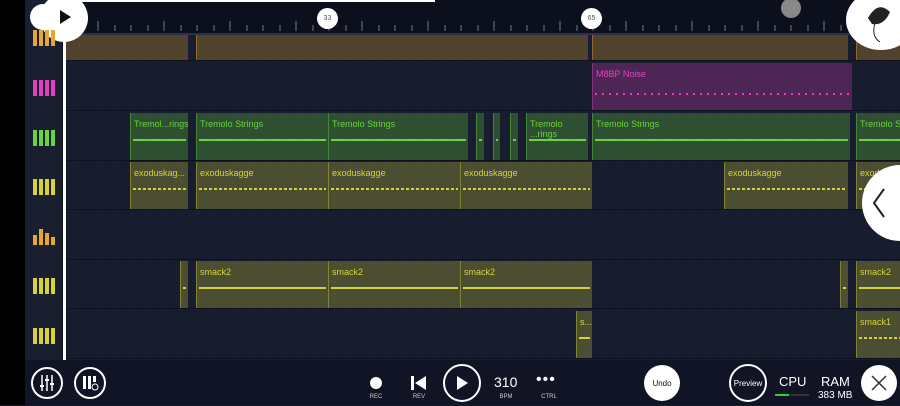 This screenshot has height=406, width=900. Describe the element at coordinates (376, 397) in the screenshot. I see `rec-label: REC` at that location.